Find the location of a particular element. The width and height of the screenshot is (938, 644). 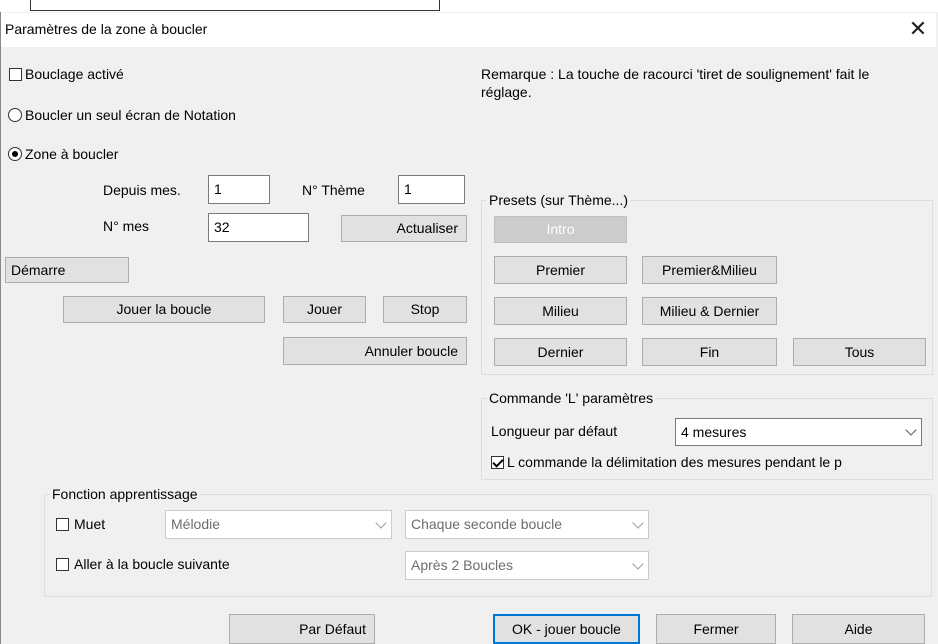

preset-intro-button: Intro is located at coordinates (560, 229).